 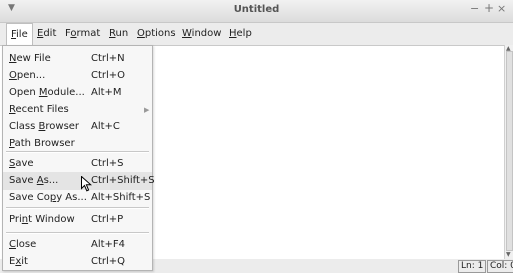 What do you see at coordinates (105, 126) in the screenshot?
I see `menu-item-accelerator: Alt+C` at bounding box center [105, 126].